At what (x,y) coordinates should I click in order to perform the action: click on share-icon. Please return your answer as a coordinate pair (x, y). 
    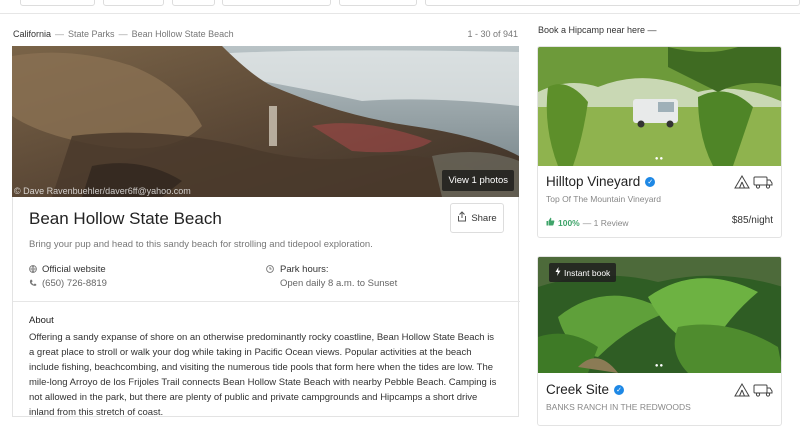
    Looking at the image, I should click on (462, 218).